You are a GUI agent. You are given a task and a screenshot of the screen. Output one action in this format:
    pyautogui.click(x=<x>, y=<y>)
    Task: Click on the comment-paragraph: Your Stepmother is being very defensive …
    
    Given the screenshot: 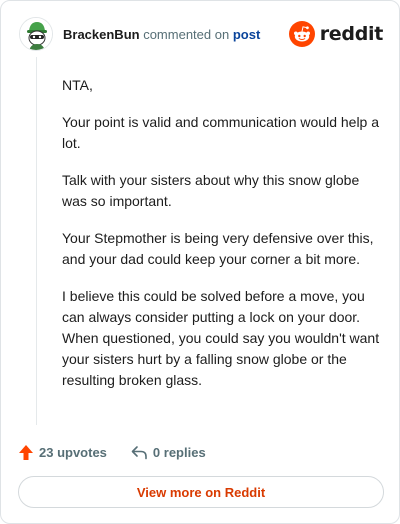 What is the action you would take?
    pyautogui.click(x=218, y=248)
    